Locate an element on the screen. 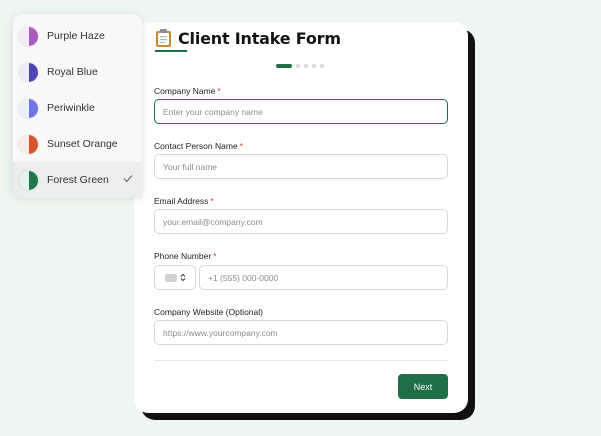 The height and width of the screenshot is (436, 601). page-title: Client Intake Form is located at coordinates (259, 38).